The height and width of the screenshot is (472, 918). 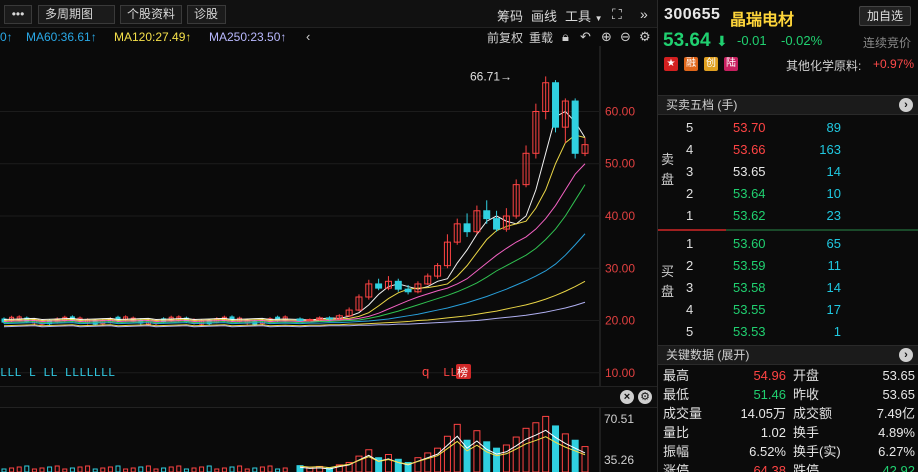 What do you see at coordinates (541, 37) in the screenshot?
I see `overlay-button: 重载` at bounding box center [541, 37].